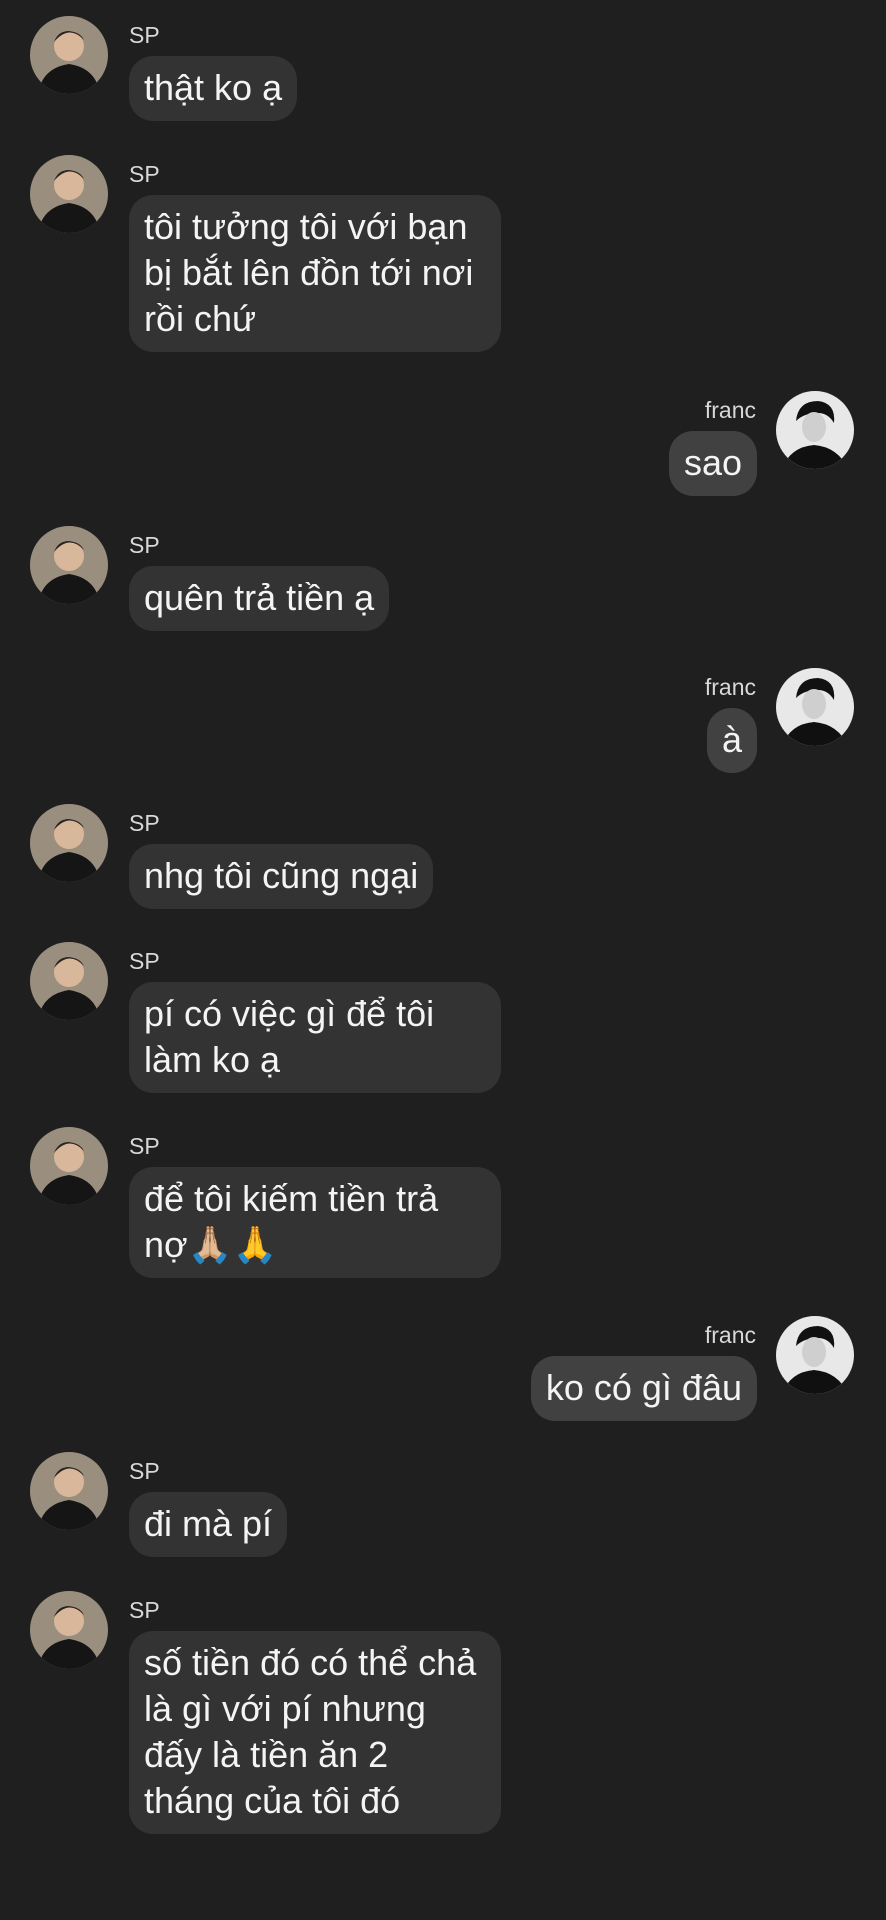 Image resolution: width=886 pixels, height=1920 pixels. Describe the element at coordinates (643, 1388) in the screenshot. I see `message-bubble: ko có gì đâu` at that location.